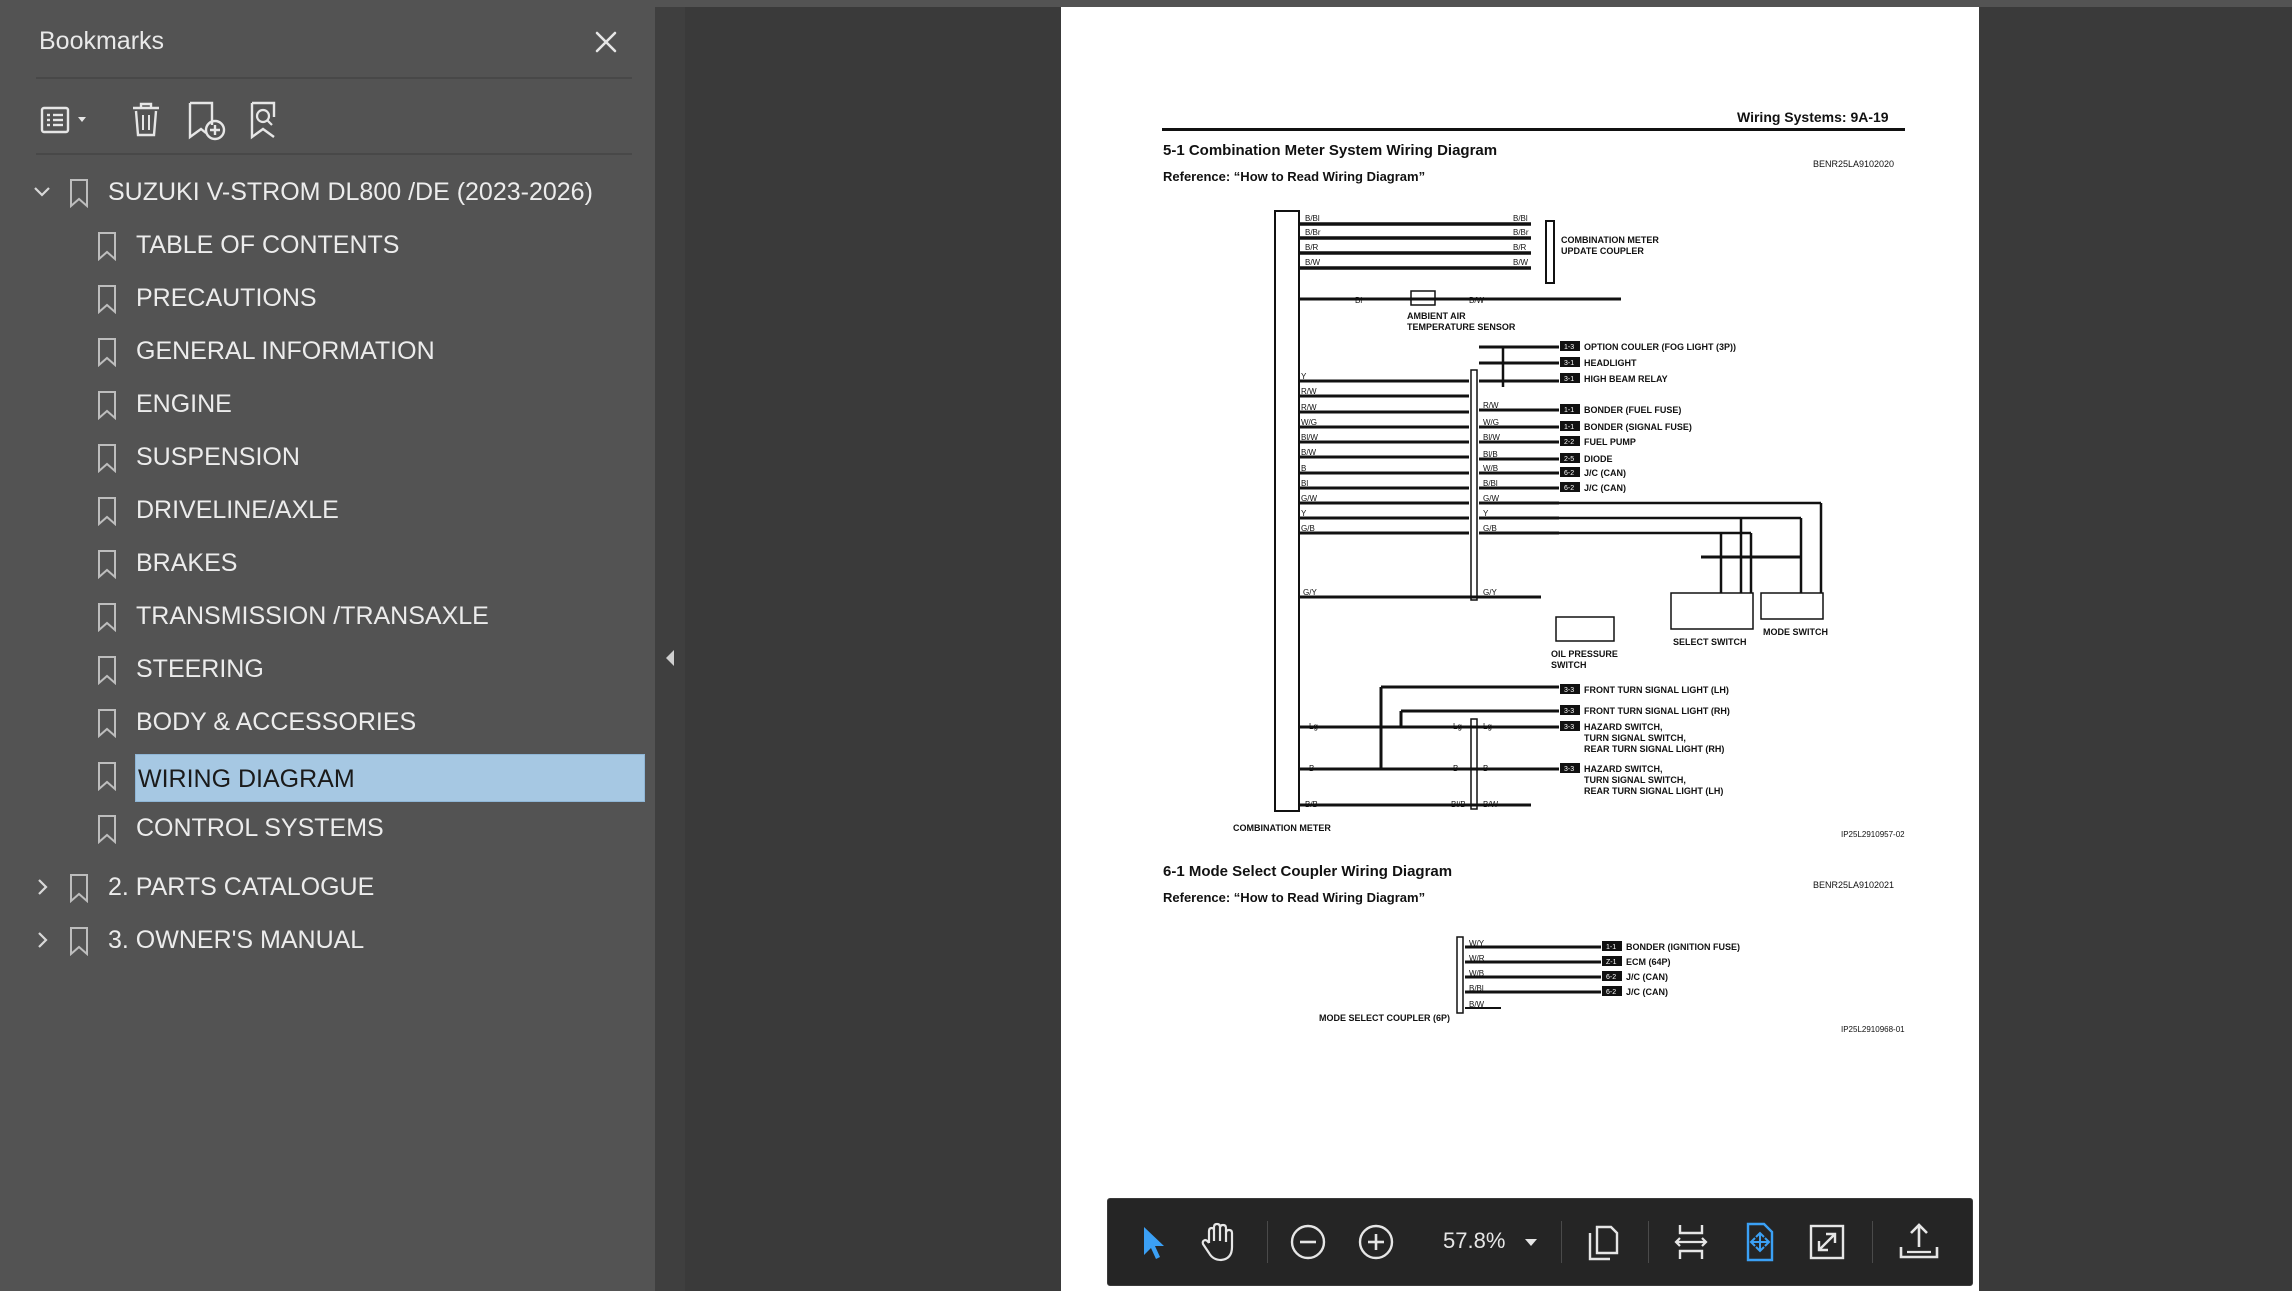 The image size is (2292, 1291). I want to click on hand-tool-icon, so click(1217, 1242).